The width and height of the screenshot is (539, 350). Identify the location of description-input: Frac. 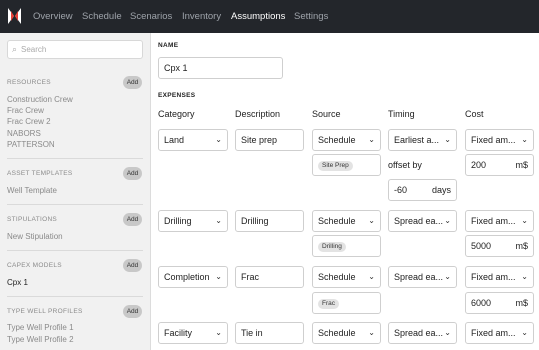
(269, 277).